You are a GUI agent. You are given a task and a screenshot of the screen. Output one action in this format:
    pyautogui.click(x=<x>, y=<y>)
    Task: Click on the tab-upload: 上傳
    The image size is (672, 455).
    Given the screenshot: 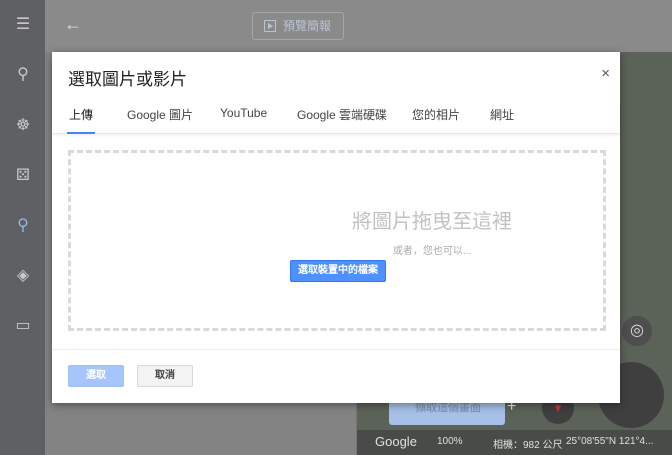 What is the action you would take?
    pyautogui.click(x=81, y=120)
    